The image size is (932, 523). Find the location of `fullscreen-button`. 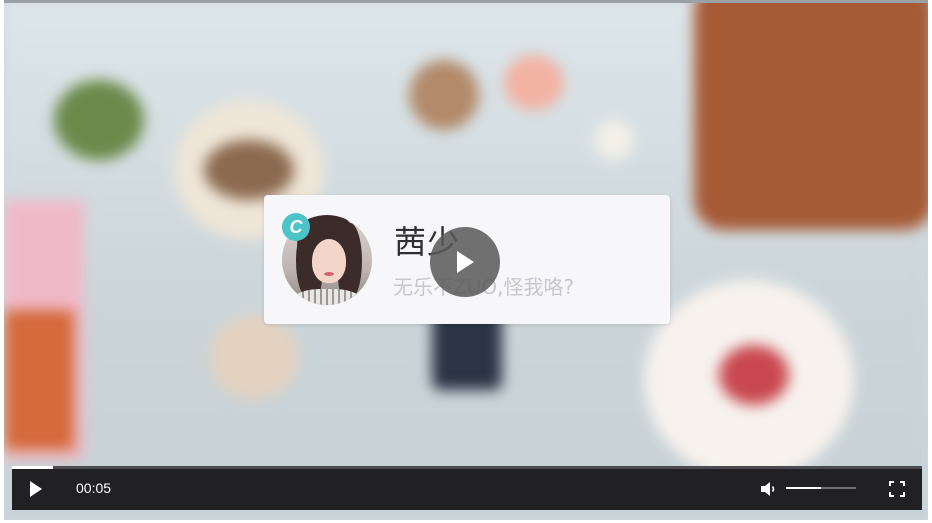

fullscreen-button is located at coordinates (897, 489).